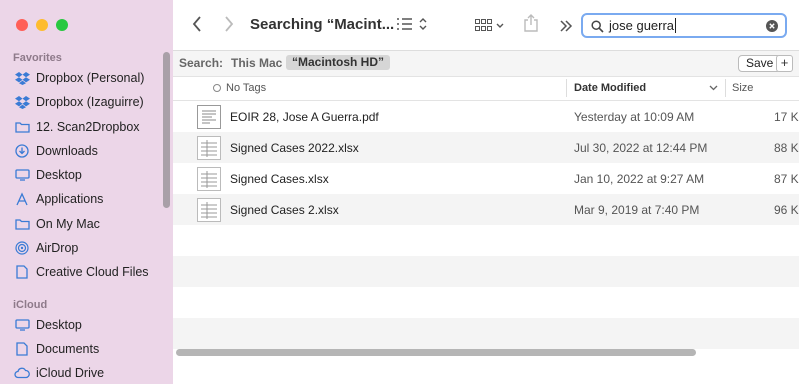 The height and width of the screenshot is (384, 799). Describe the element at coordinates (641, 147) in the screenshot. I see `file-date: Jul 30, 2022 at 12:44 PM` at that location.